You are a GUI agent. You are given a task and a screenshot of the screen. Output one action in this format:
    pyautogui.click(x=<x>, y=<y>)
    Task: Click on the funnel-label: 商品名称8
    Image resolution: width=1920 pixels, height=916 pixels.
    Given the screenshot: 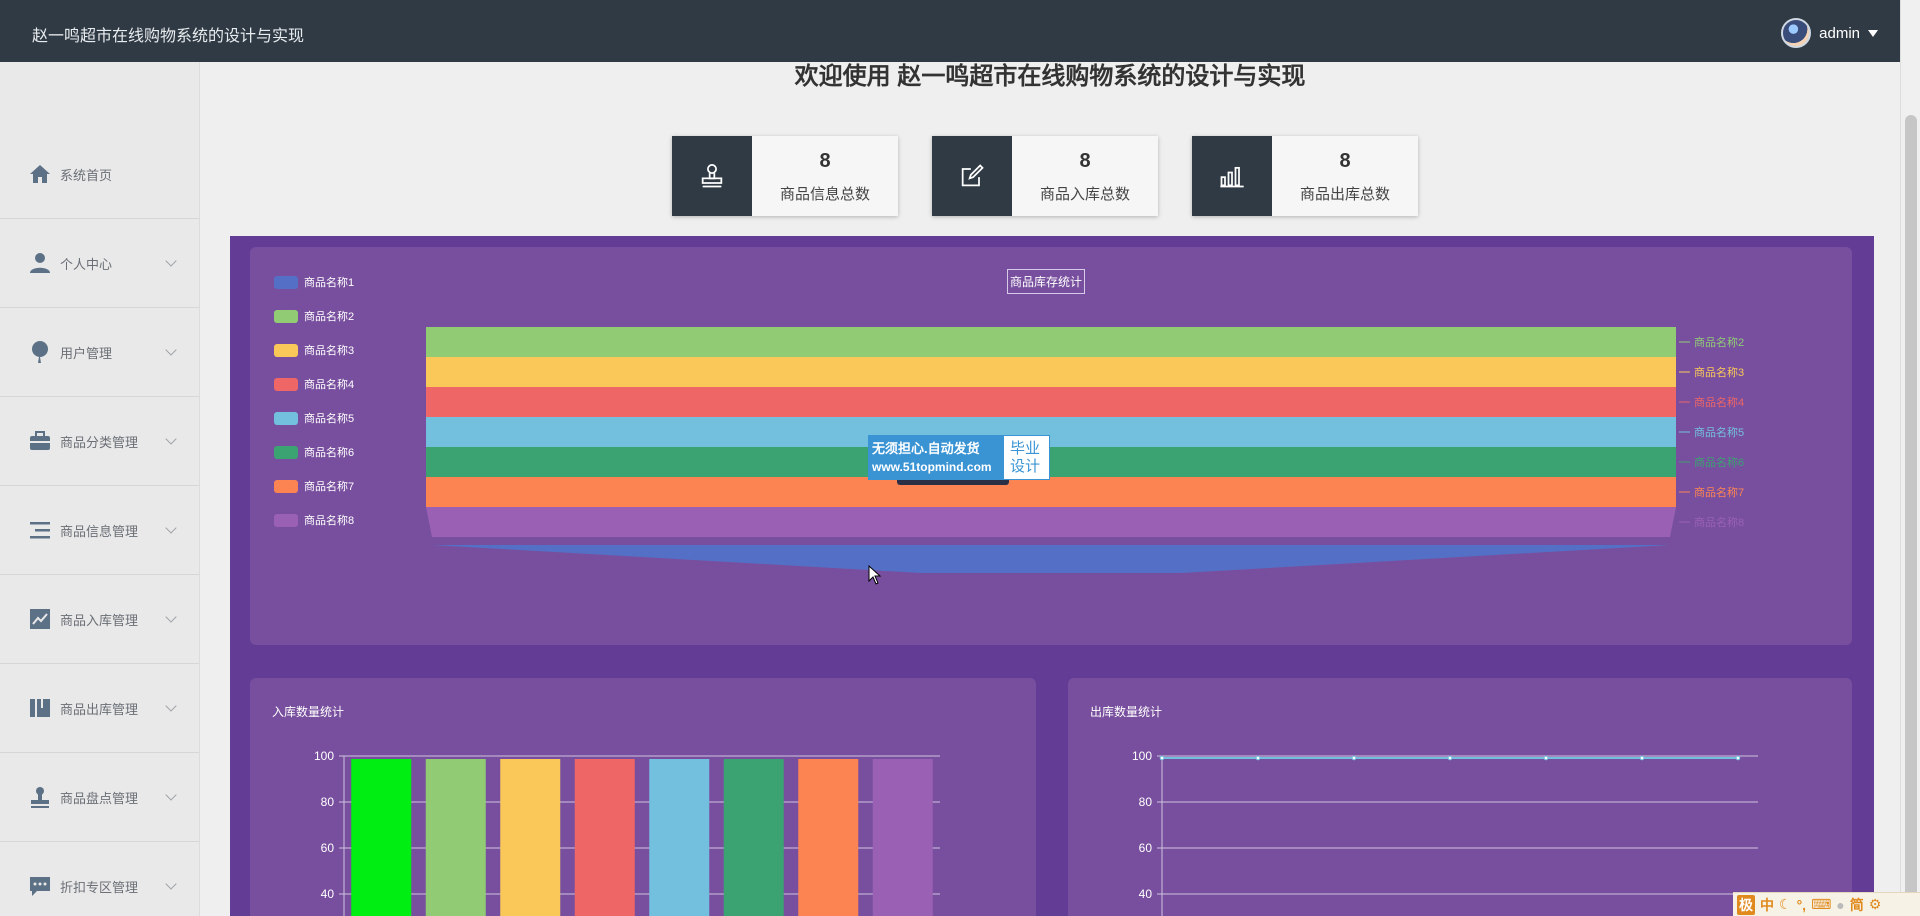 What is the action you would take?
    pyautogui.click(x=1719, y=522)
    